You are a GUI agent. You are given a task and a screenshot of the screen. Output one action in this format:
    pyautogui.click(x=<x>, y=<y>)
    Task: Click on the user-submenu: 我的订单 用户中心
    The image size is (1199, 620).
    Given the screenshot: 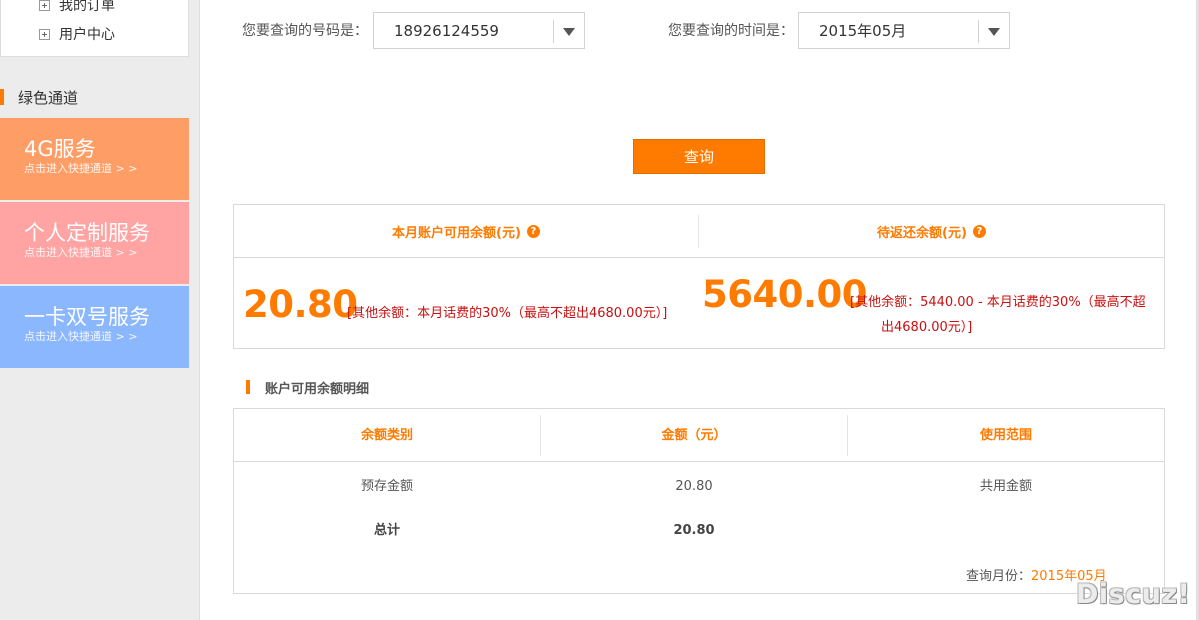 What is the action you would take?
    pyautogui.click(x=94, y=28)
    